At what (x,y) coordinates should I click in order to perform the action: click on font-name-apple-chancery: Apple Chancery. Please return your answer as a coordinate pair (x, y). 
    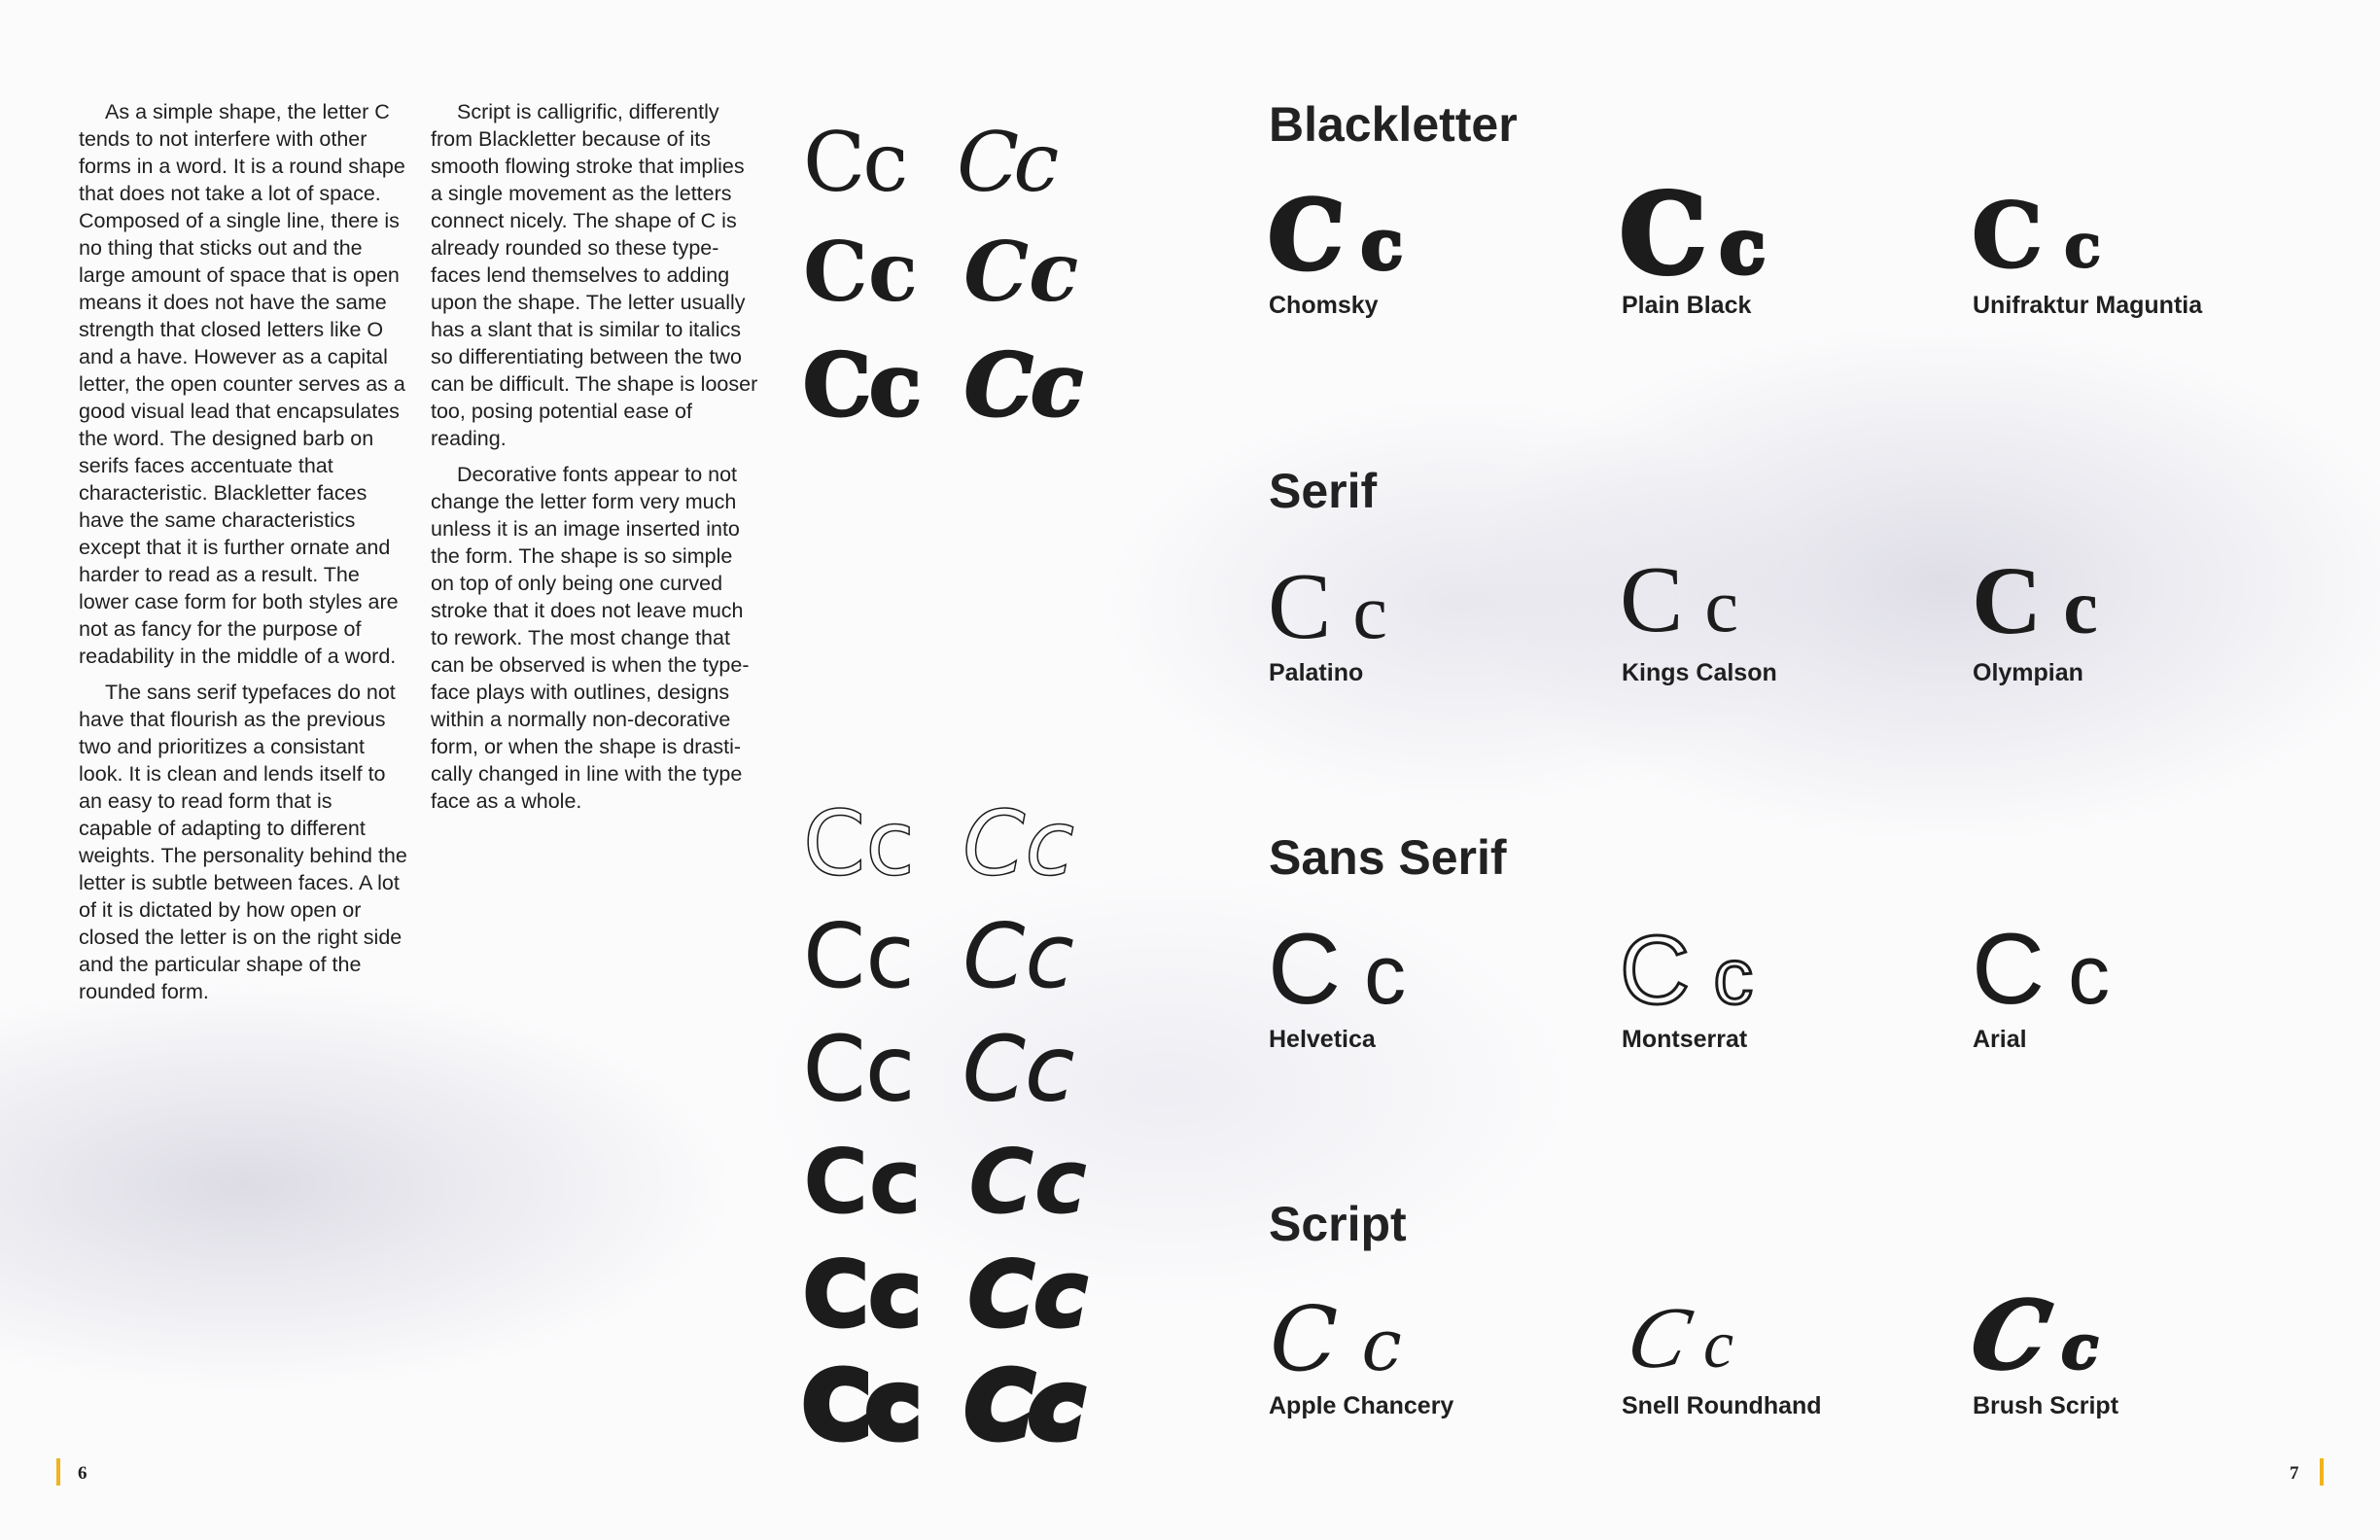
    Looking at the image, I should click on (1361, 1405).